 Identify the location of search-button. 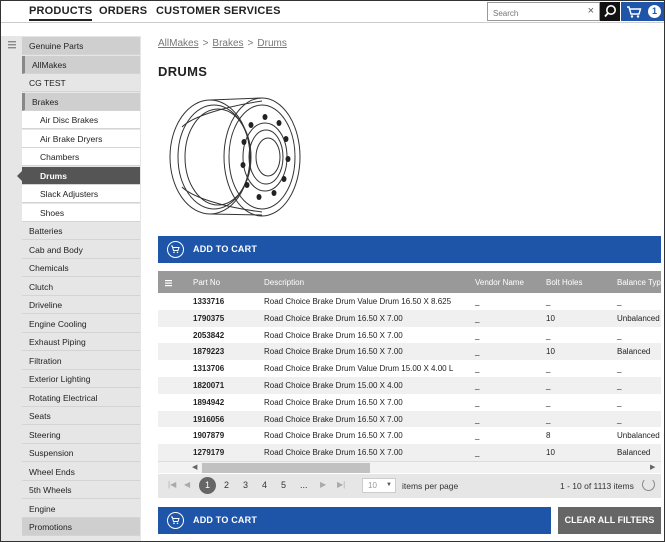
(610, 11).